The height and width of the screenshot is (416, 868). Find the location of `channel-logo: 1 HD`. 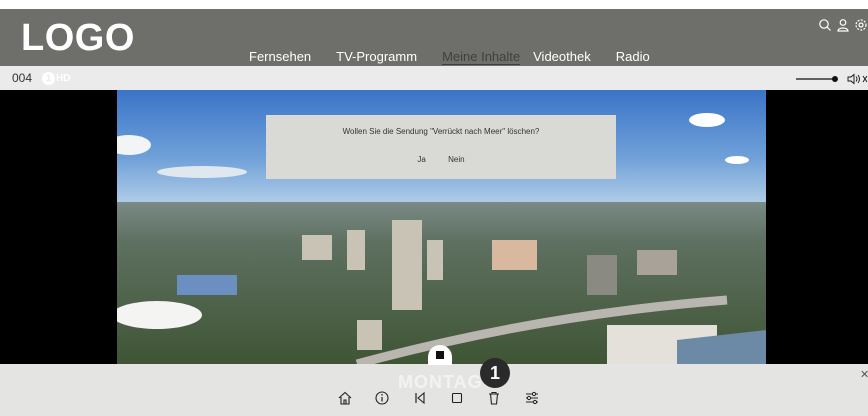

channel-logo: 1 HD is located at coordinates (56, 78).